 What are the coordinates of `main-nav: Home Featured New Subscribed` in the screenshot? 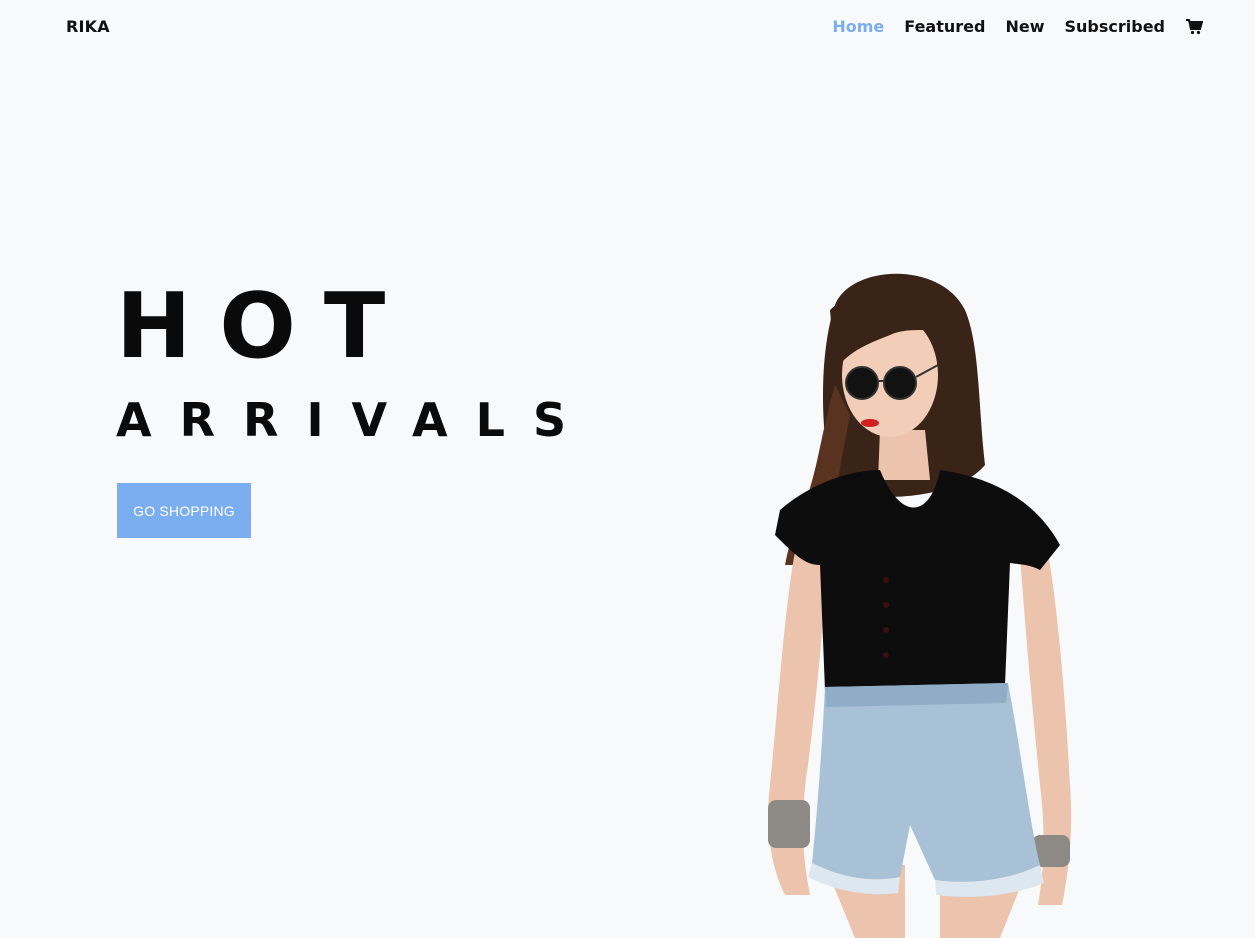 It's located at (1007, 26).